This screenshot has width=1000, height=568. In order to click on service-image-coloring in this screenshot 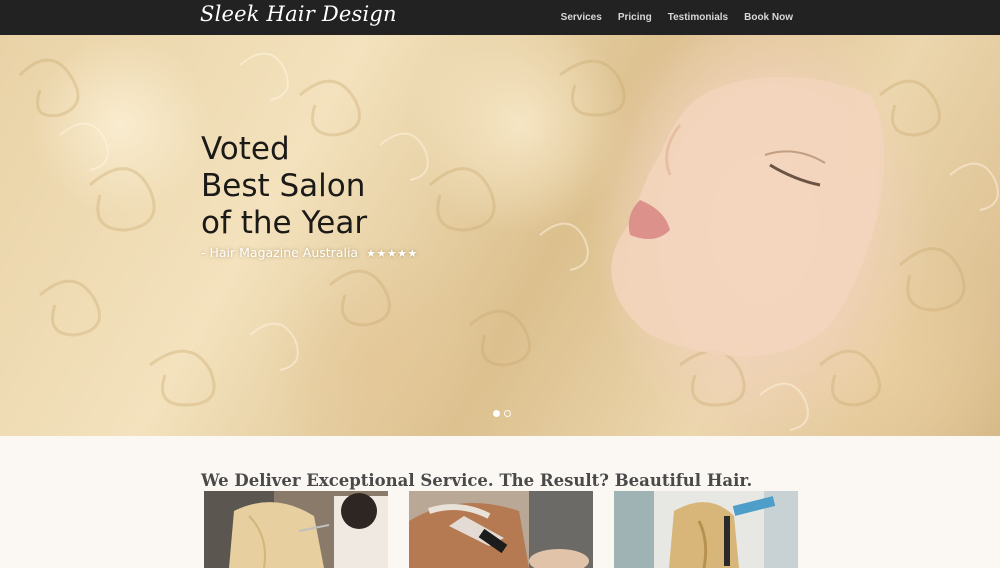, I will do `click(501, 529)`.